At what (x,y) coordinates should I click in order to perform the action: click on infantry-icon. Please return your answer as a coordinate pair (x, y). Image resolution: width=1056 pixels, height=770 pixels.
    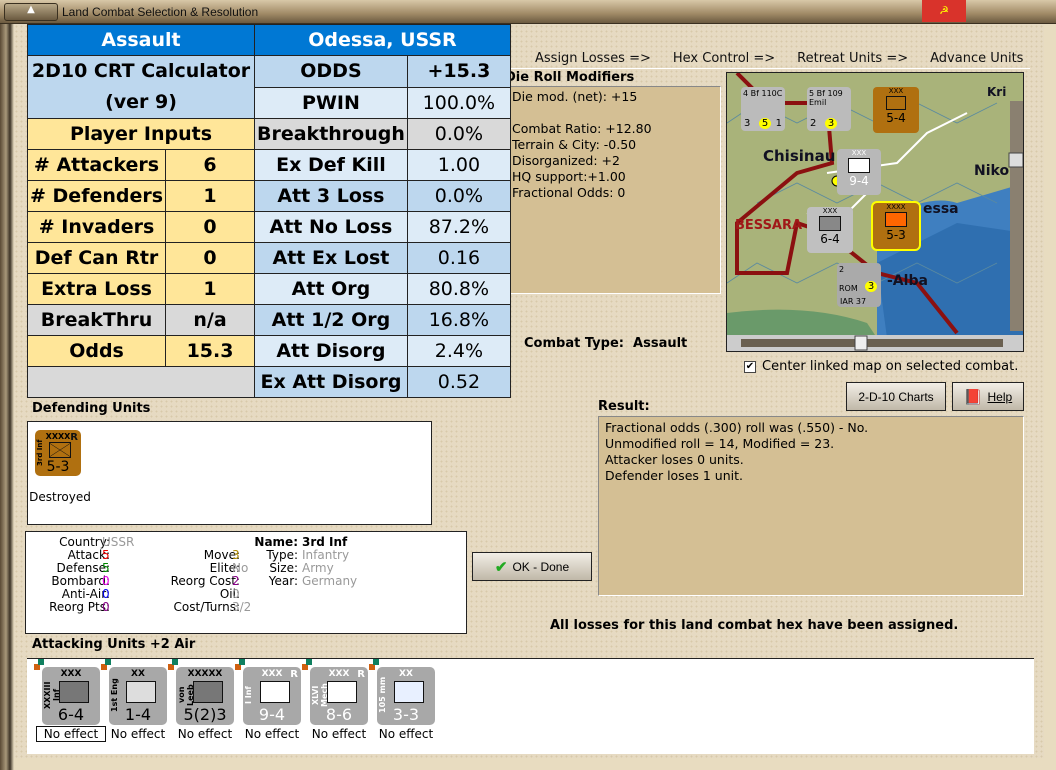
    Looking at the image, I should click on (896, 103).